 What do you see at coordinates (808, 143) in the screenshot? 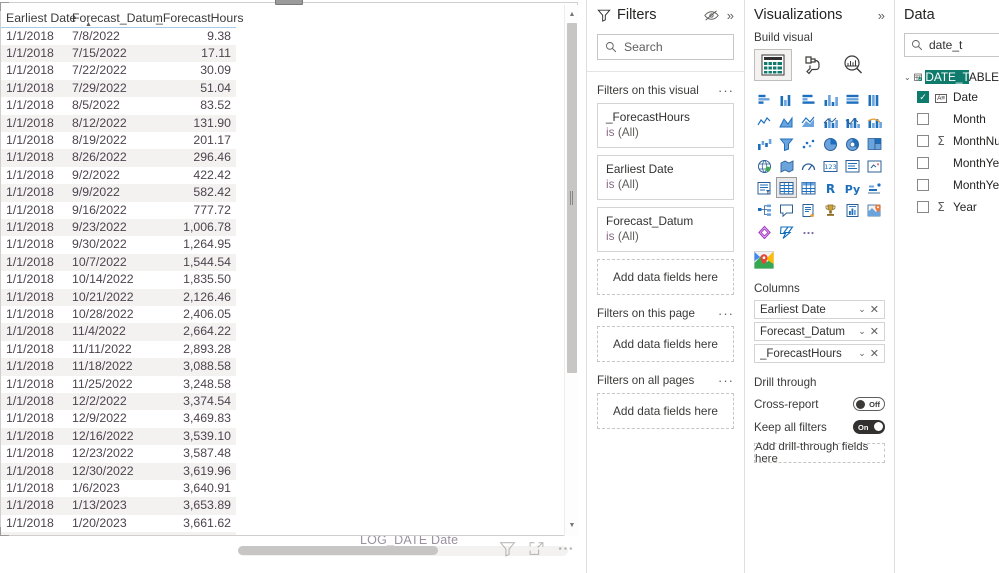
I see `scatter-chart-icon` at bounding box center [808, 143].